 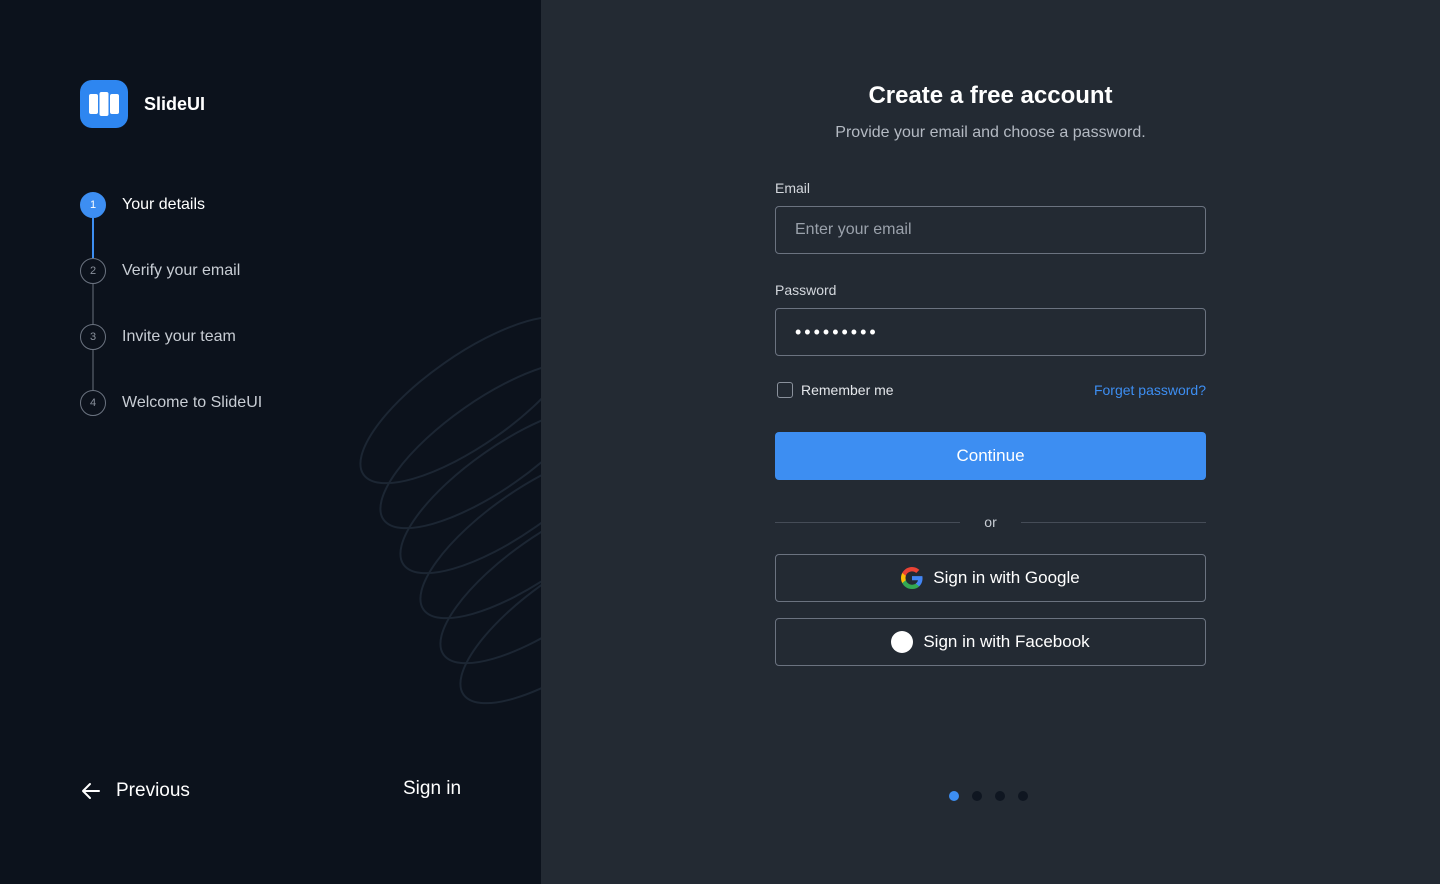 What do you see at coordinates (171, 225) in the screenshot?
I see `step-your-details: 1 Your details` at bounding box center [171, 225].